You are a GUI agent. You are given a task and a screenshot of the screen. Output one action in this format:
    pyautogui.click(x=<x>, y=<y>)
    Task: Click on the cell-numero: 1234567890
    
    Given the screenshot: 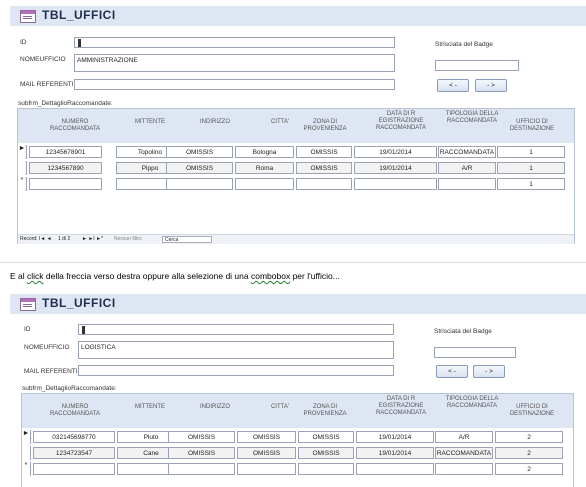 What is the action you would take?
    pyautogui.click(x=65, y=168)
    